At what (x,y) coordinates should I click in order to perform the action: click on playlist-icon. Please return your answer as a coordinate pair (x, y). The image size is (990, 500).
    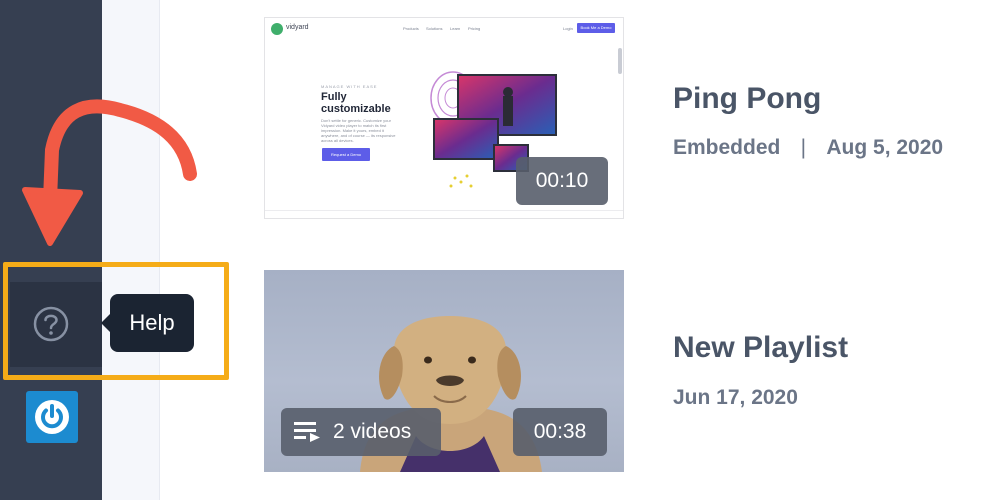
    Looking at the image, I should click on (307, 432).